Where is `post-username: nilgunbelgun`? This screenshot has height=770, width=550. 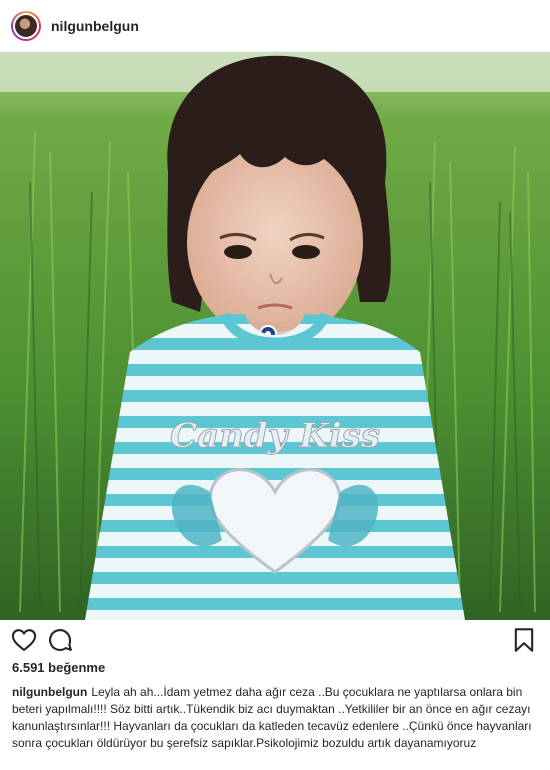 post-username: nilgunbelgun is located at coordinates (95, 26).